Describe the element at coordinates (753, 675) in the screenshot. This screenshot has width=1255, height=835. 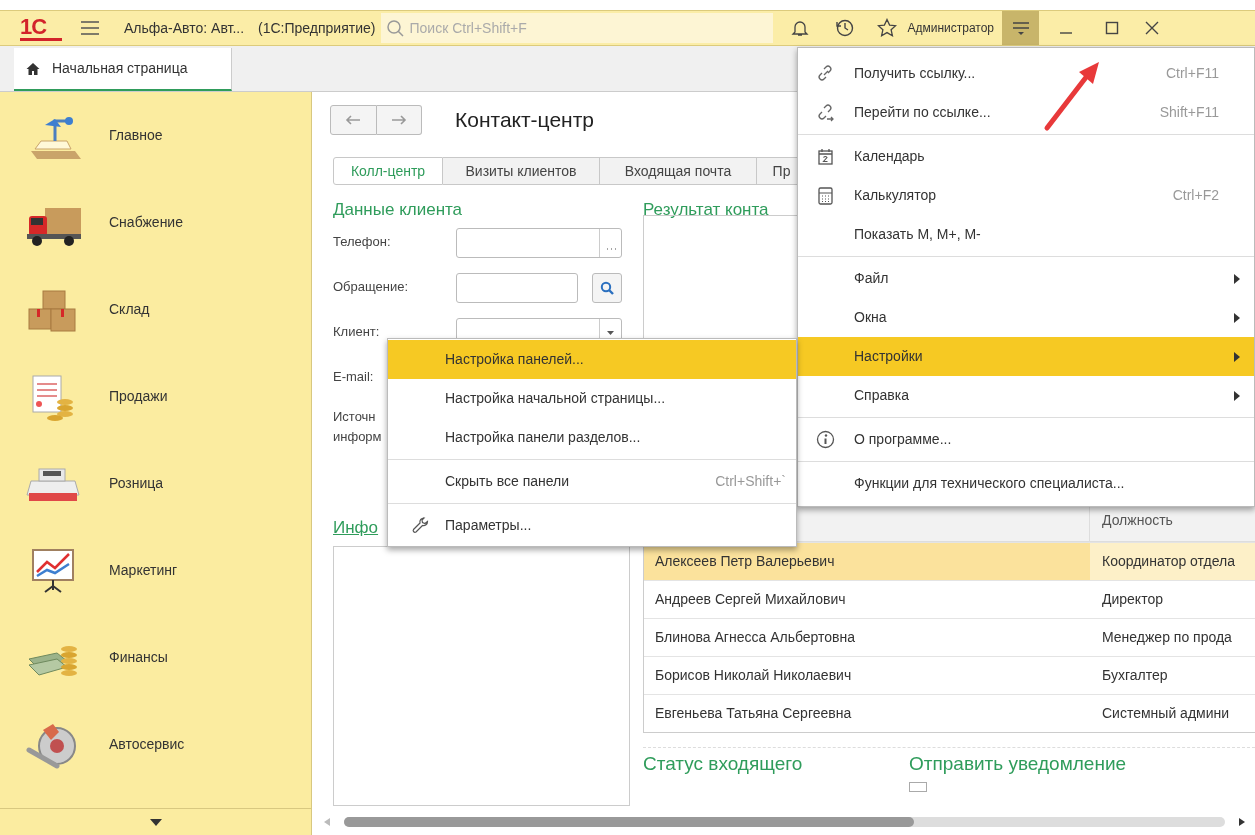
I see `table-cell-text: Борисов Николай Николаевич` at that location.